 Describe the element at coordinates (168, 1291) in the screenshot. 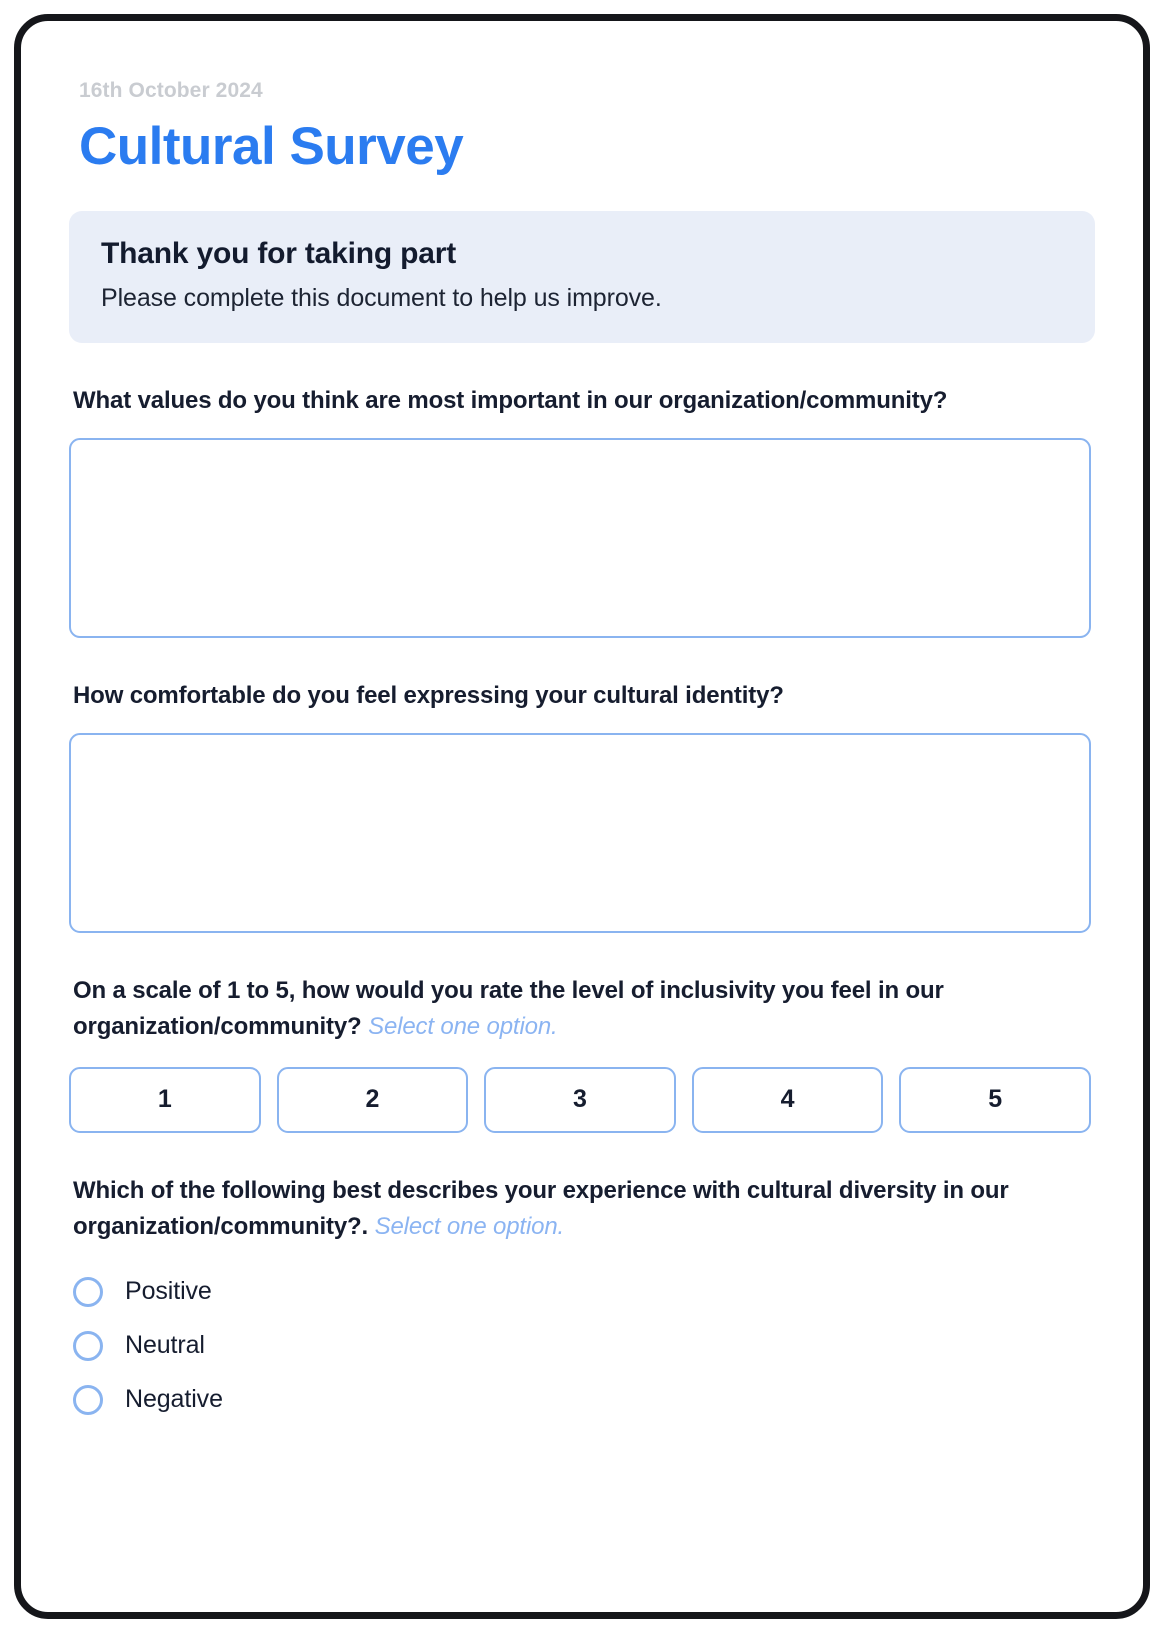

I see `choice-label-positive: Positive` at that location.